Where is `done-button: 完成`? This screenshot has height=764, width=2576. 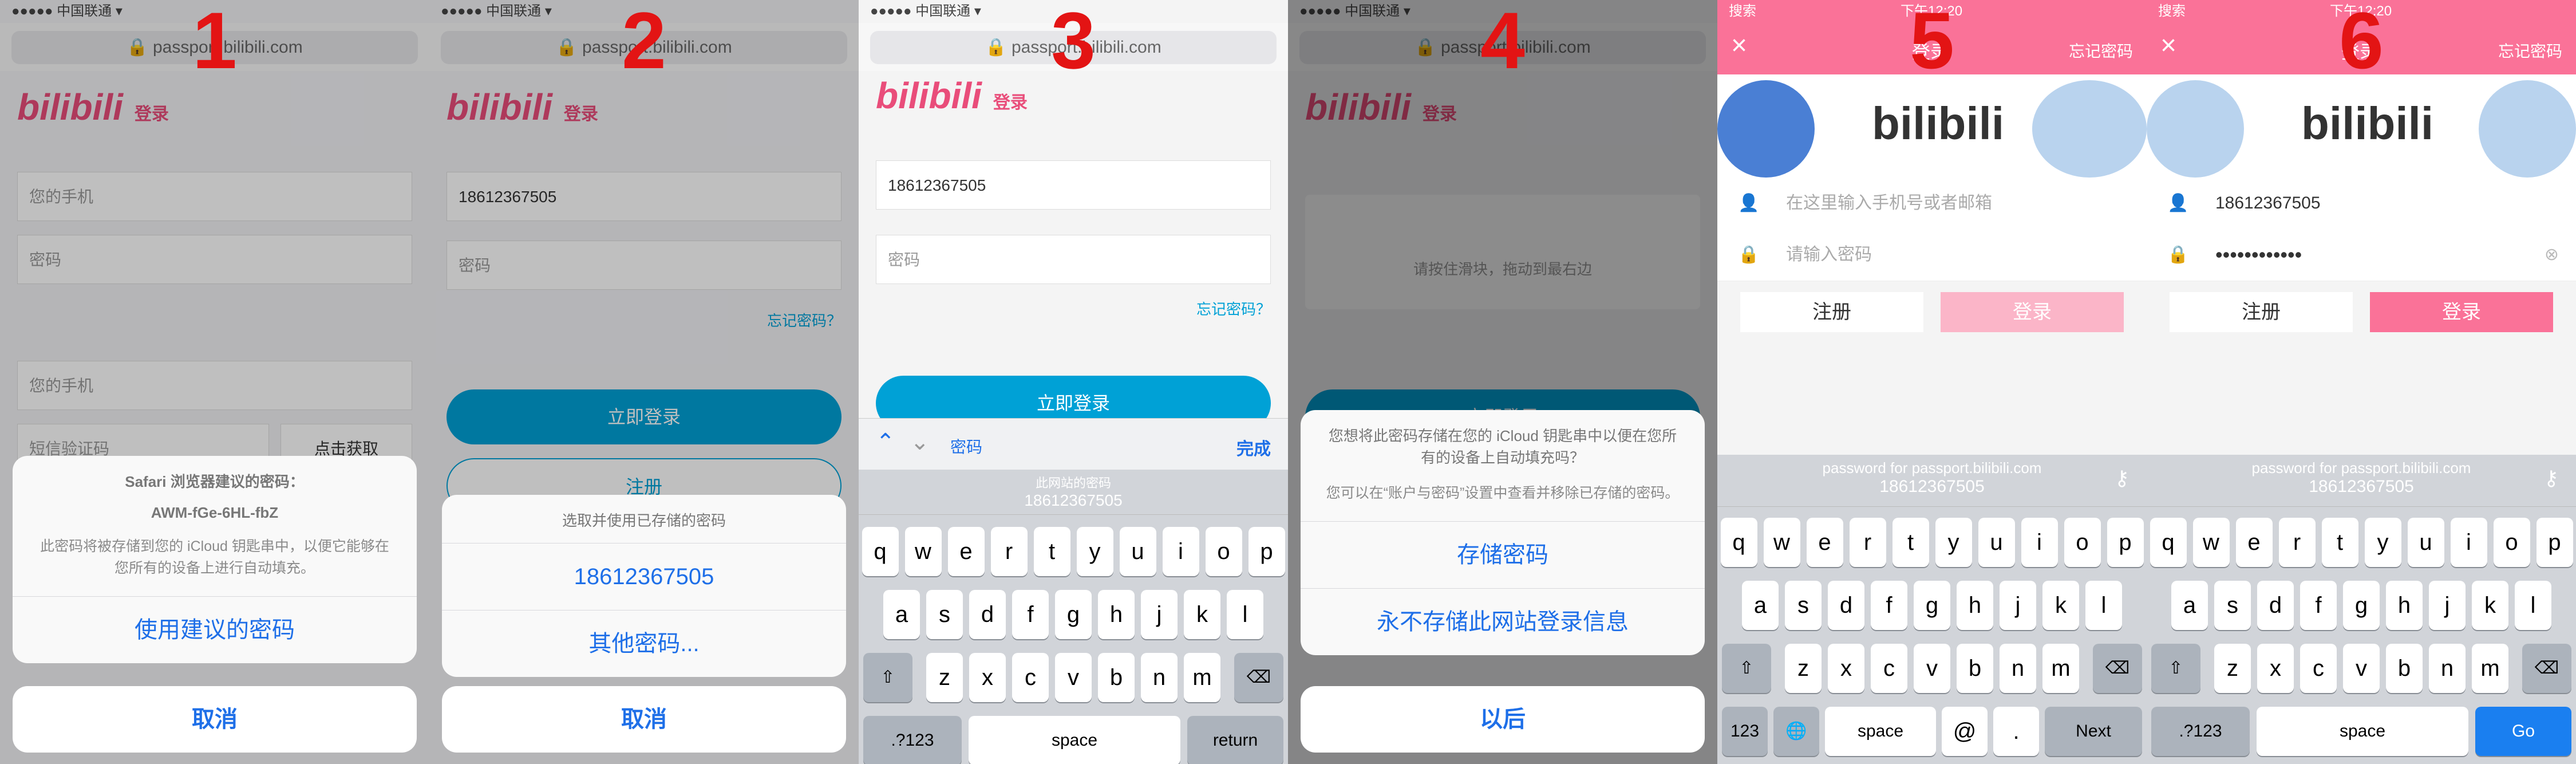
done-button: 完成 is located at coordinates (1253, 447).